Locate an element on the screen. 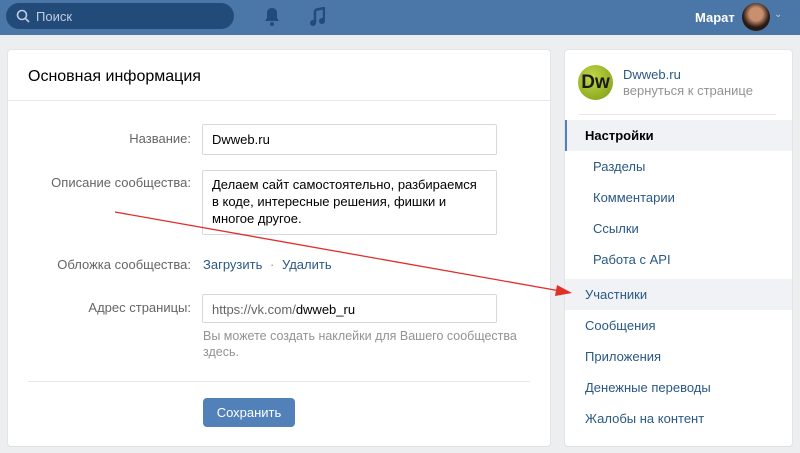 This screenshot has width=800, height=453. annotation-arrow is located at coordinates (343, 253).